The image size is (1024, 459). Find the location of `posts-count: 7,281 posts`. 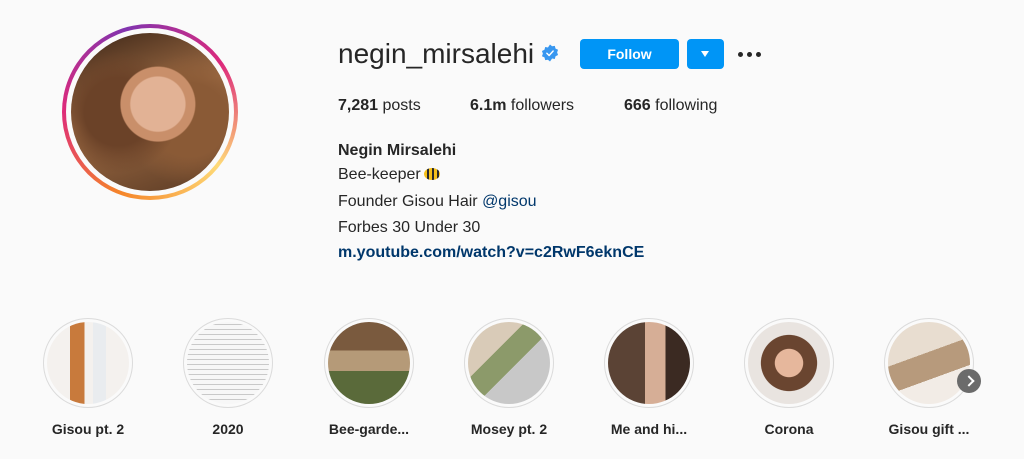

posts-count: 7,281 posts is located at coordinates (379, 106).